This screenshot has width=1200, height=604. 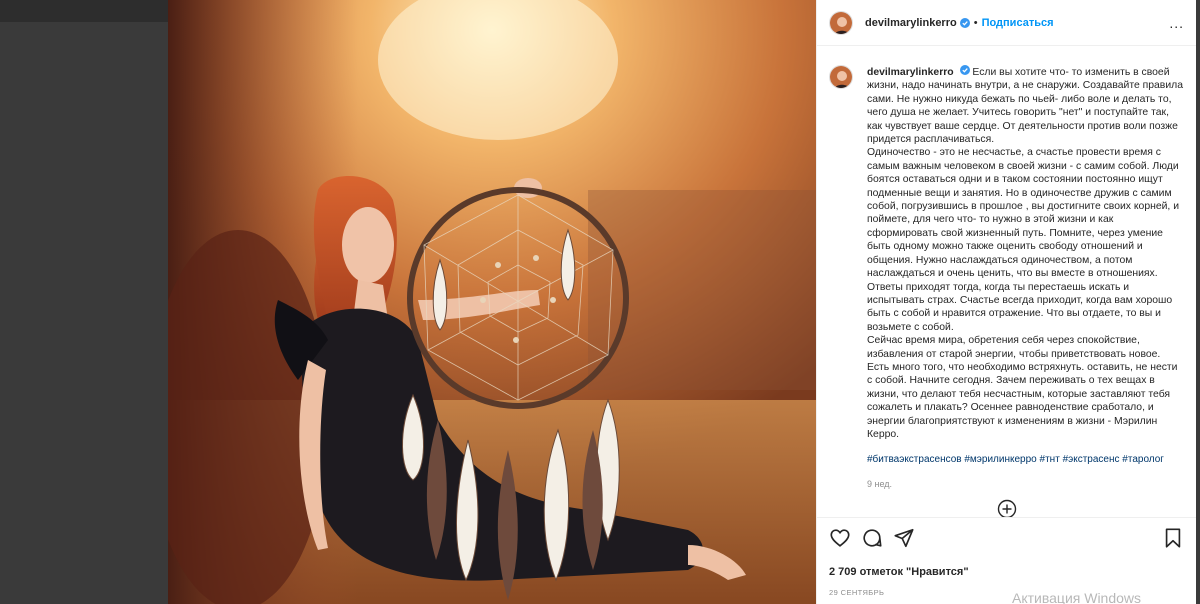 What do you see at coordinates (910, 72) in the screenshot?
I see `caption-username: devilmarylinkerro` at bounding box center [910, 72].